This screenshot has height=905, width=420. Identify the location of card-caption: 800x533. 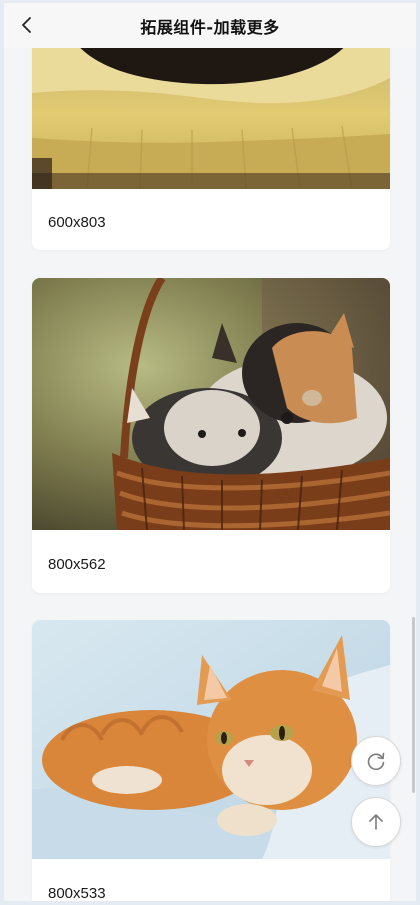
(77, 893).